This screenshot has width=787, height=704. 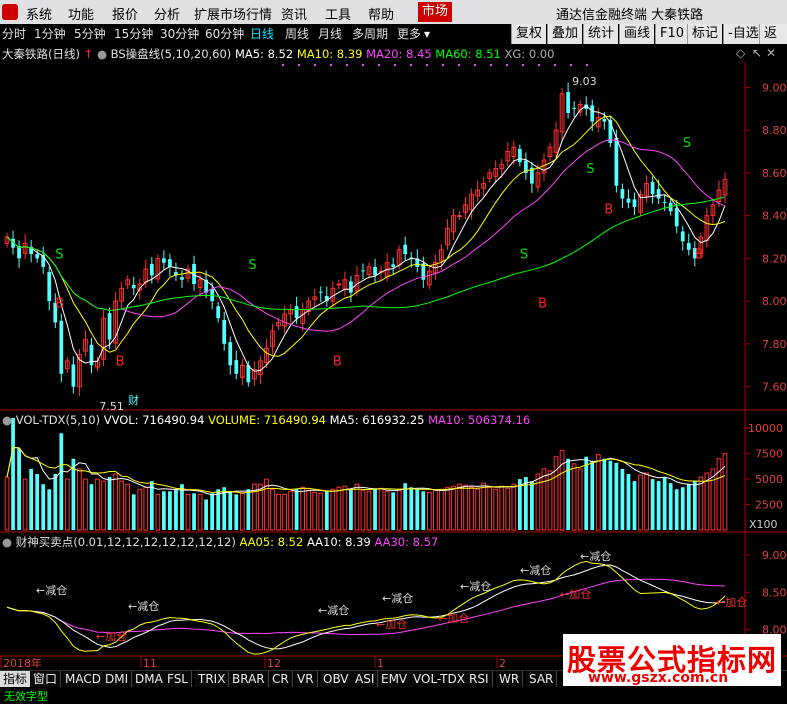 I want to click on vol-indicator-name: VOL-TDX(5,10), so click(x=58, y=420).